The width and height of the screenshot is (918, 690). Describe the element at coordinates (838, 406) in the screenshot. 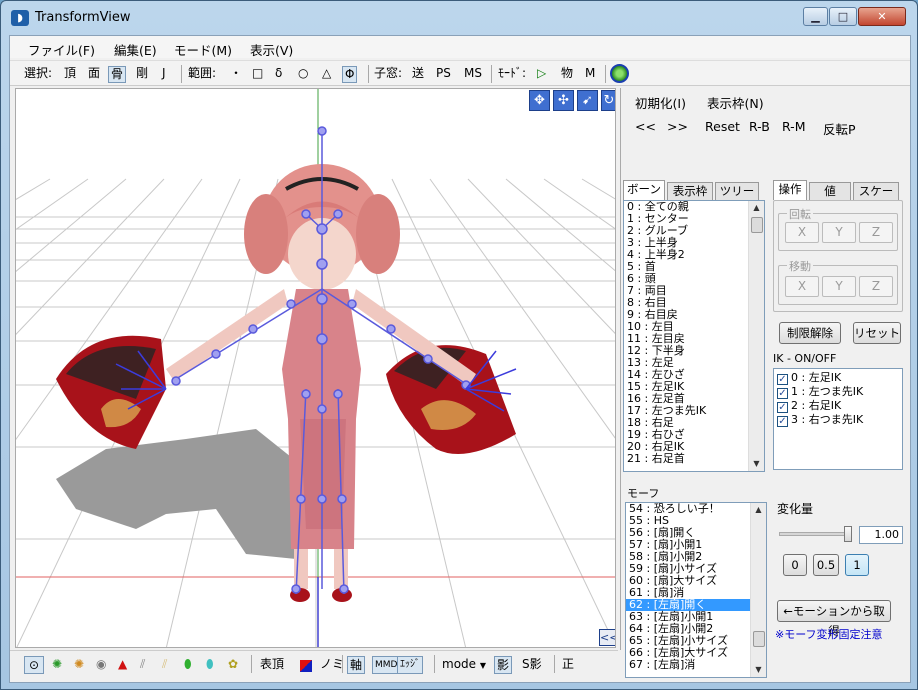

I see `ik-item: ✓ 2 : 右足IK` at that location.